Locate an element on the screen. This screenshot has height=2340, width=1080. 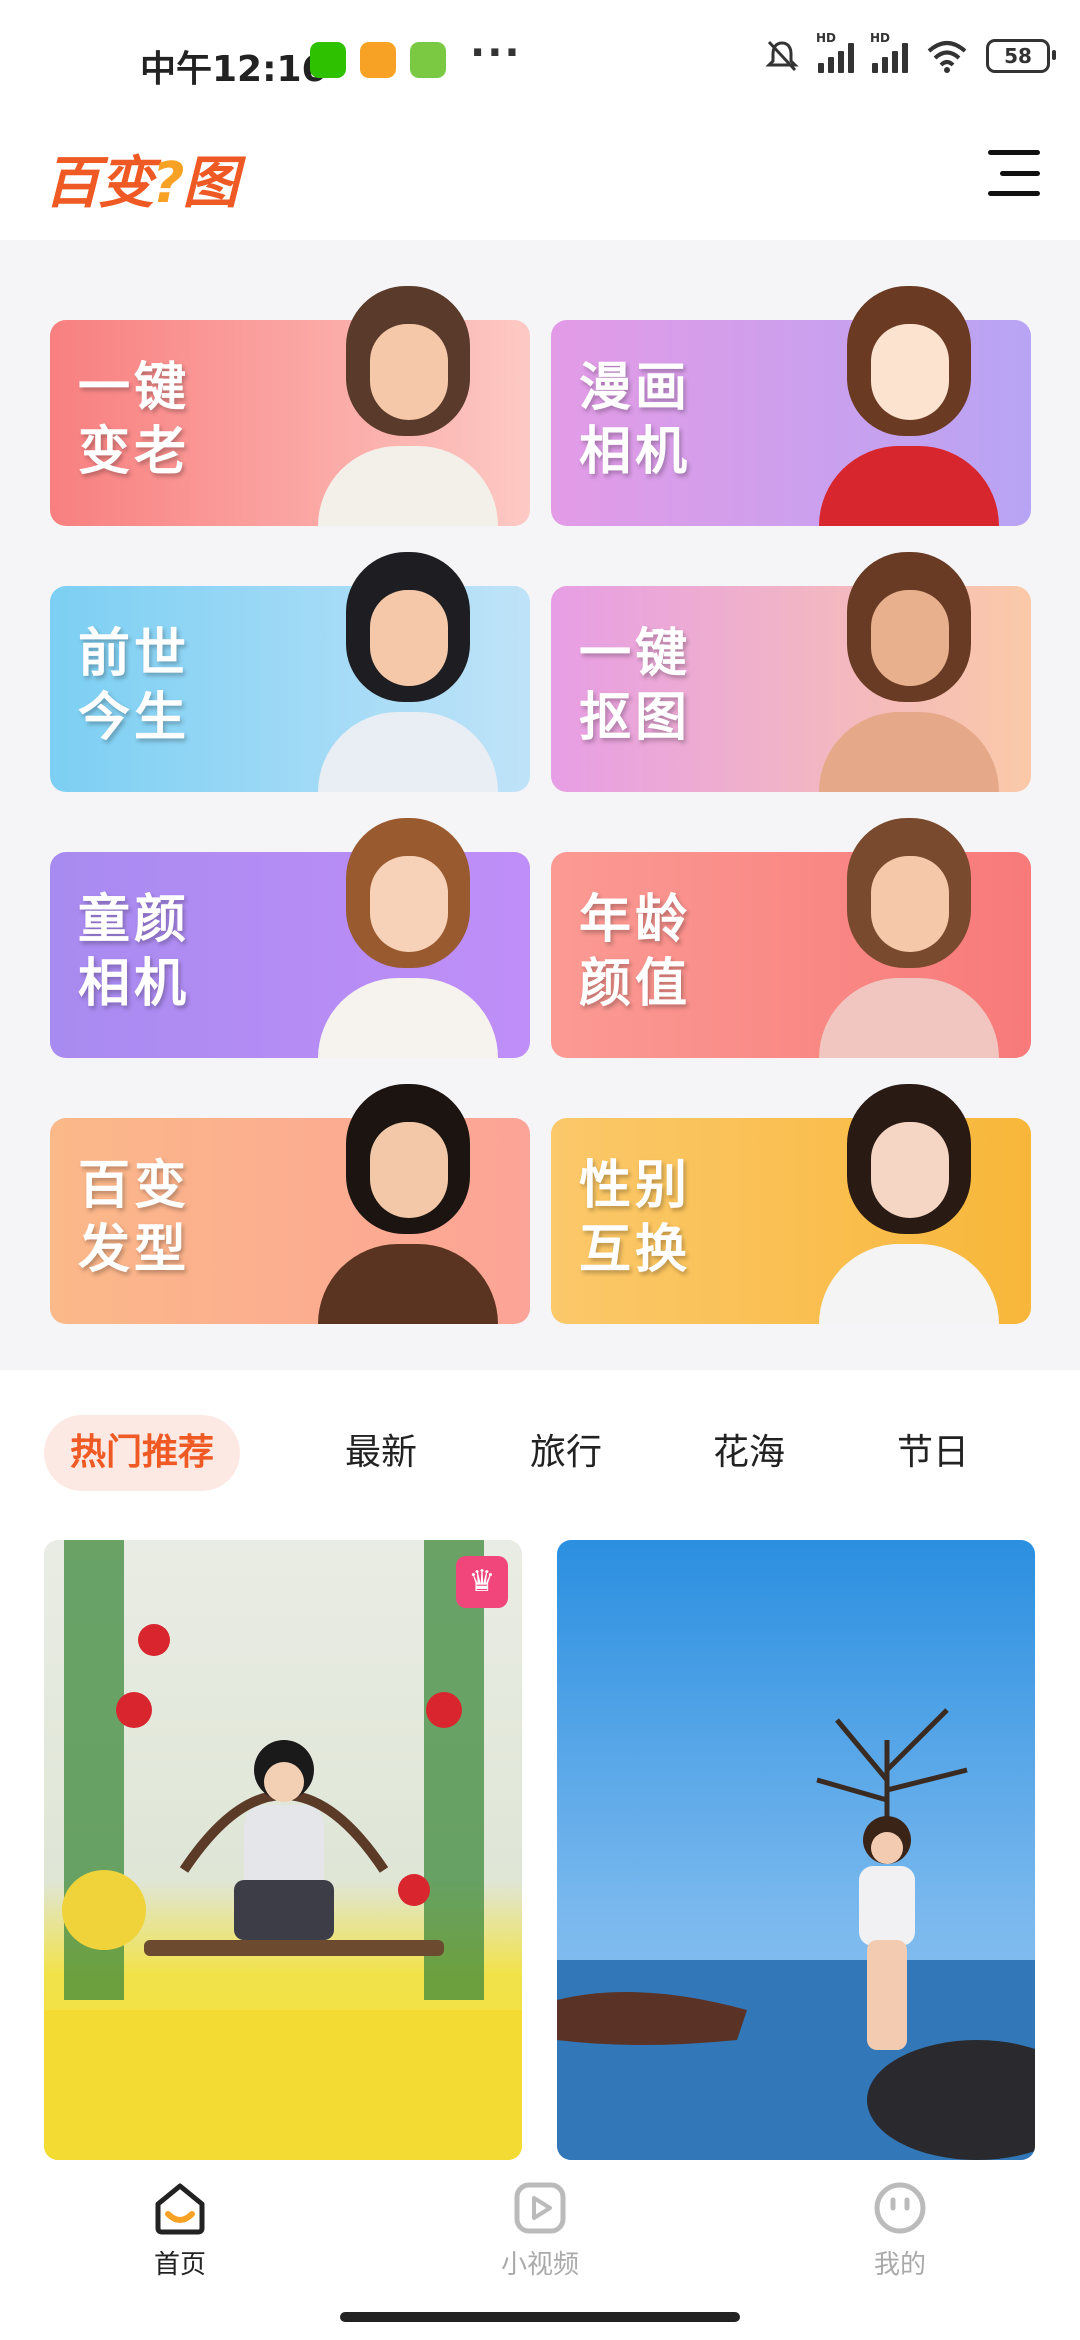
nav-home: 首页 is located at coordinates (180, 2230).